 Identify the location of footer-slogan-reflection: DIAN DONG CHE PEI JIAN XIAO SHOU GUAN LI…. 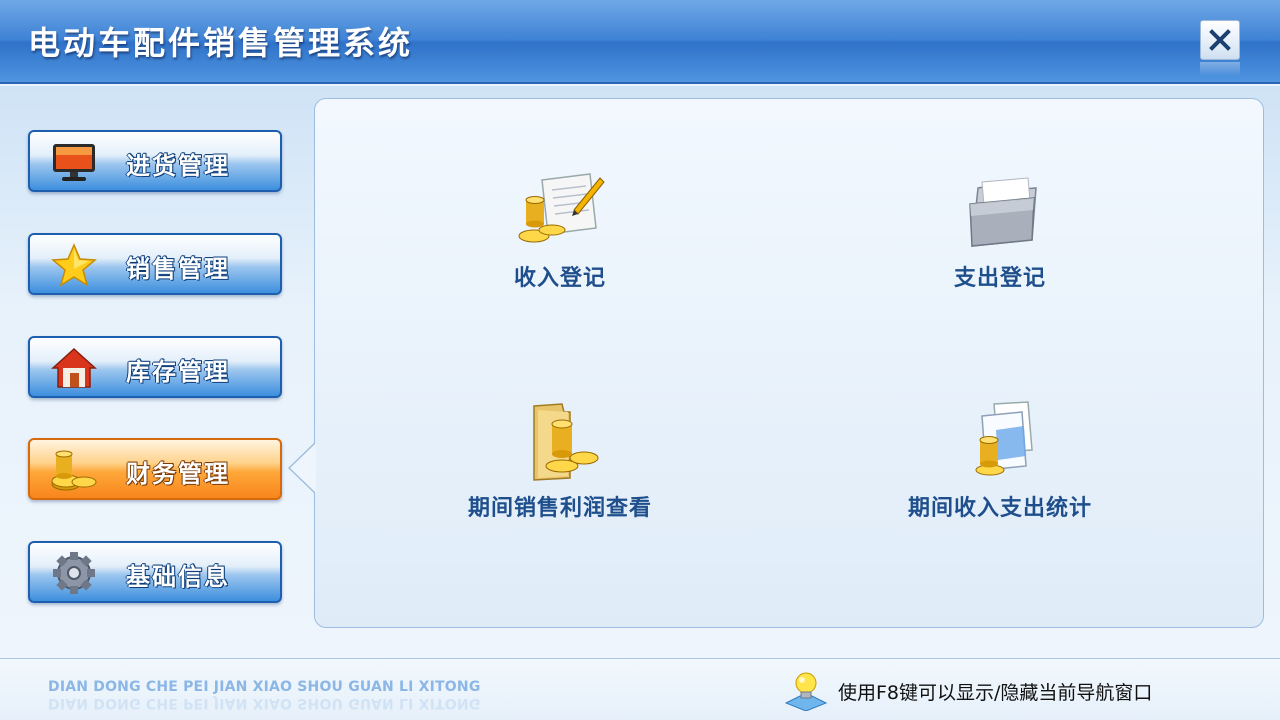
(264, 703).